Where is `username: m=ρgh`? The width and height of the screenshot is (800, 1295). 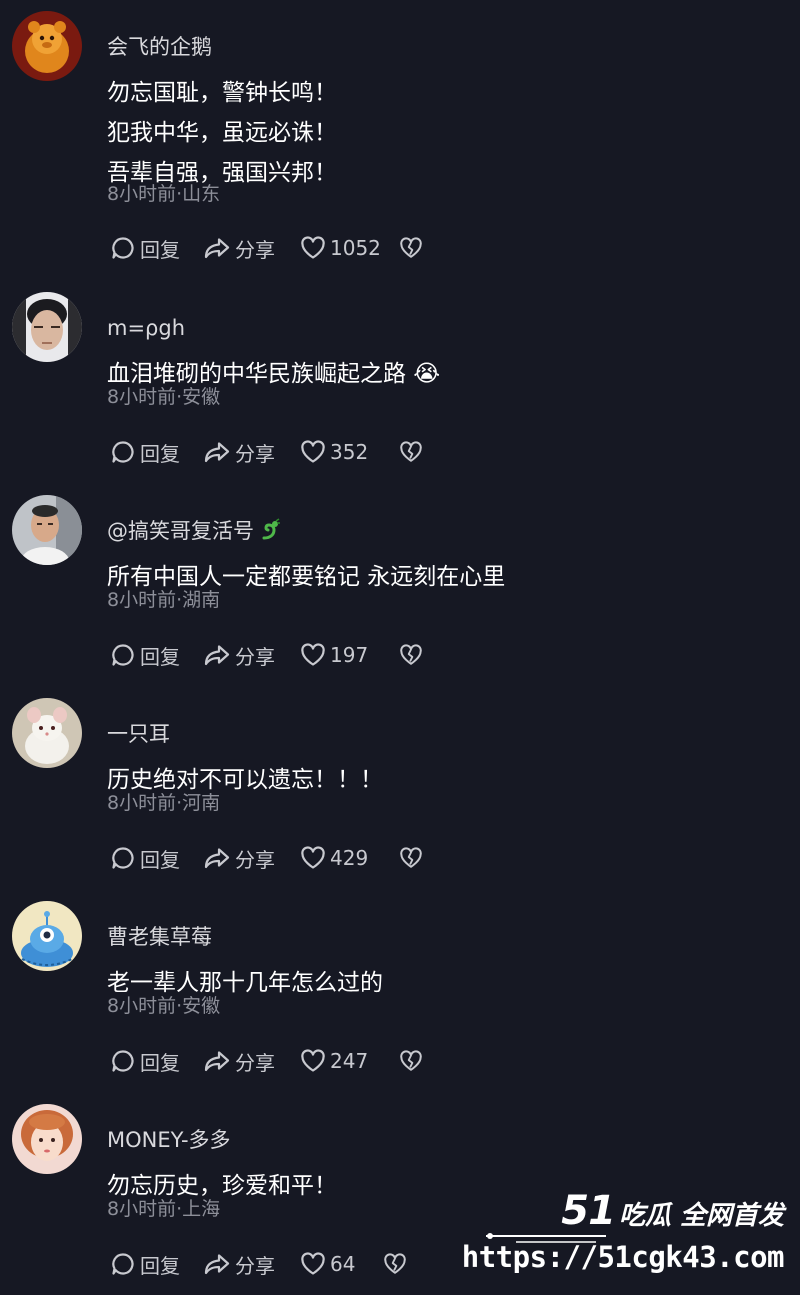 username: m=ρgh is located at coordinates (146, 328).